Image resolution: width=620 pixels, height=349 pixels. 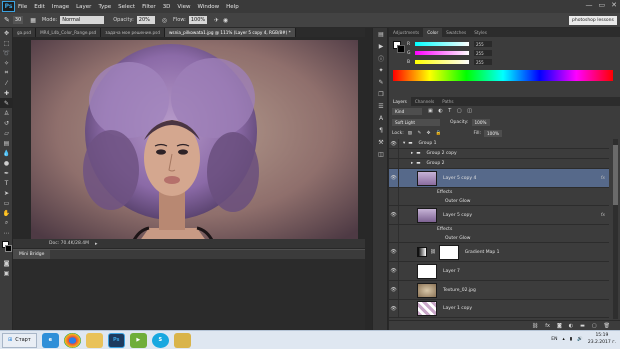 I want to click on pressure-size-icon: ◉, so click(x=225, y=20).